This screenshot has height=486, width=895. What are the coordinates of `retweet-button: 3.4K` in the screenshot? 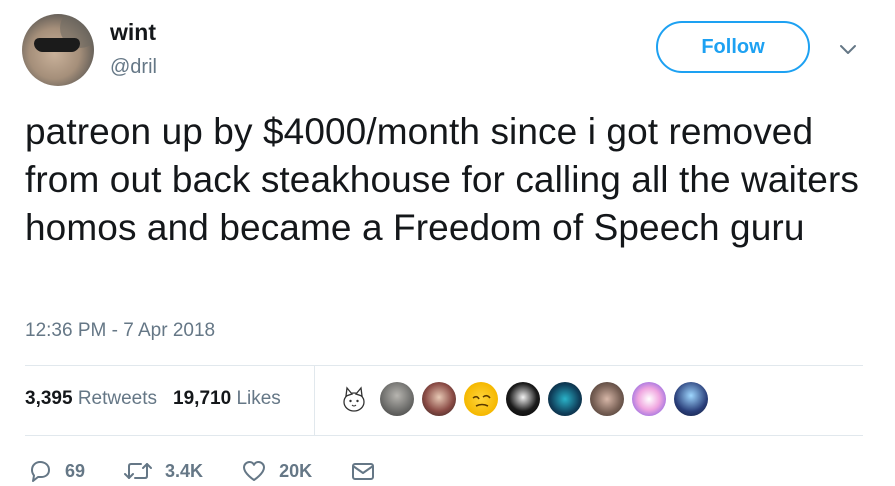 It's located at (163, 471).